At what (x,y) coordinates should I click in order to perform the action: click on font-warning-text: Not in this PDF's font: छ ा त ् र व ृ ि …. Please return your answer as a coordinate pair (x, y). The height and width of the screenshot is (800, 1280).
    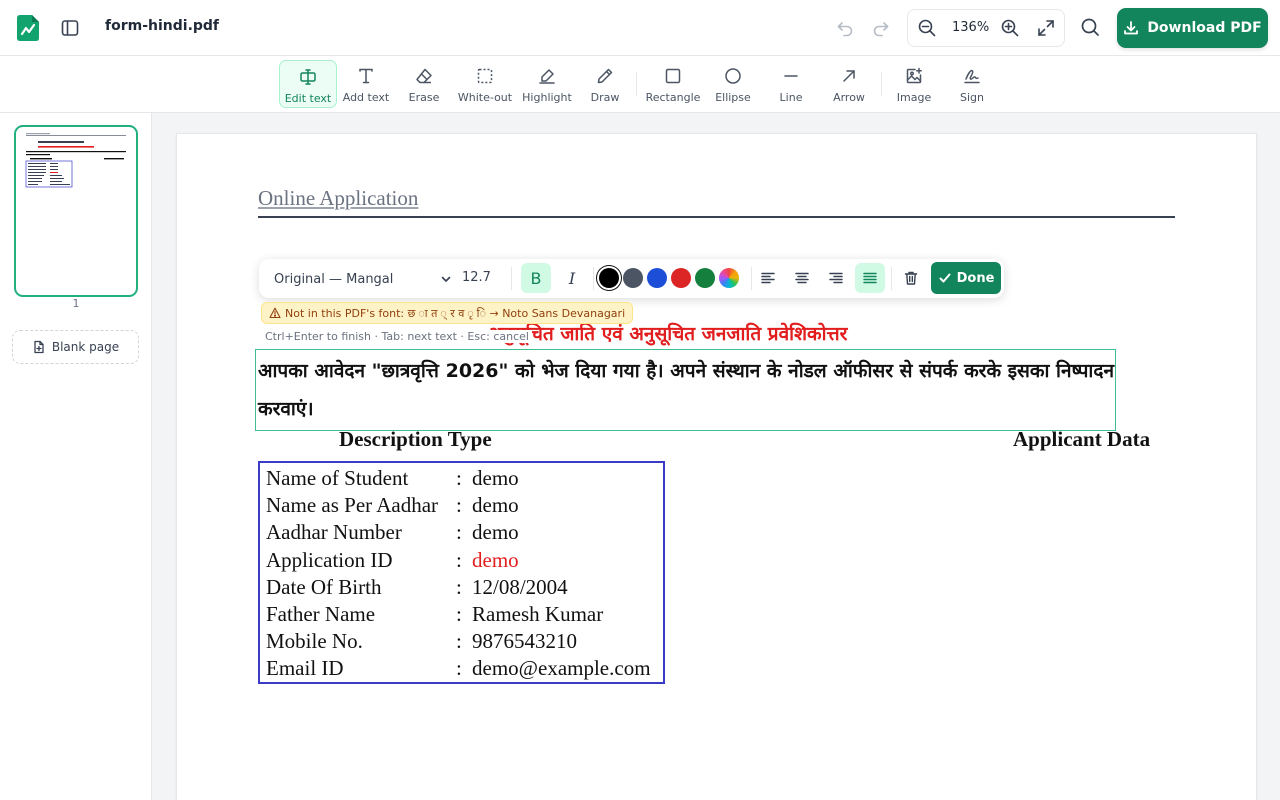
    Looking at the image, I should click on (455, 313).